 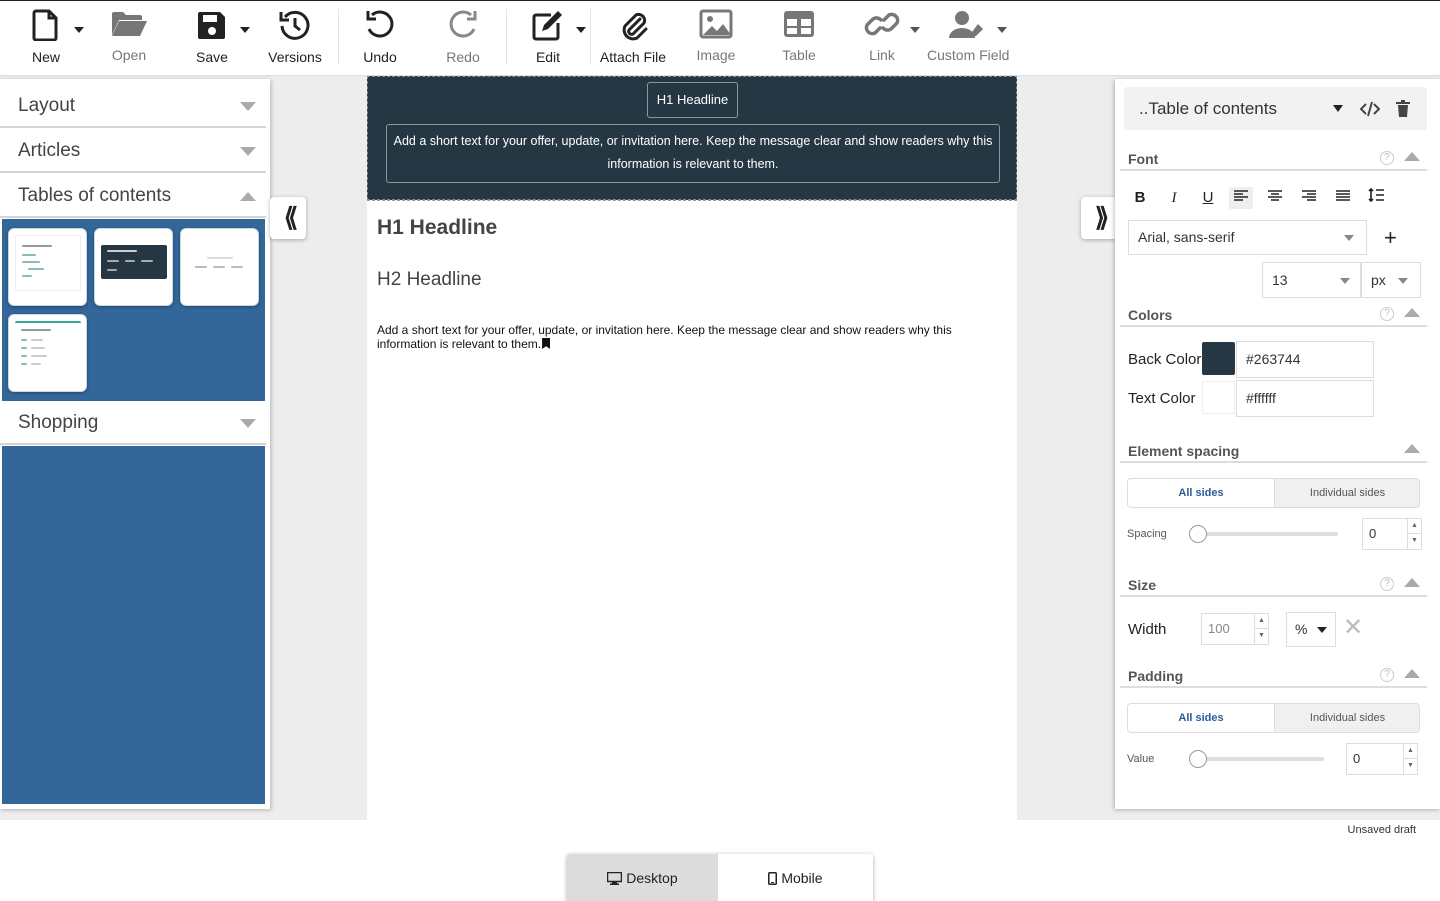 What do you see at coordinates (1218, 397) in the screenshot?
I see `text-color-swatch` at bounding box center [1218, 397].